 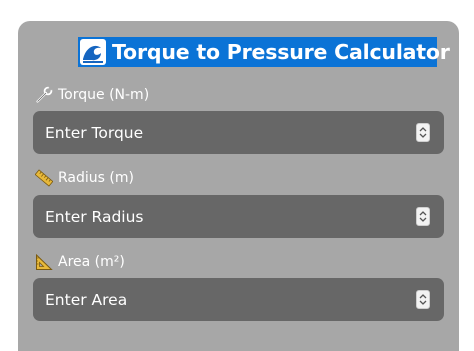 I want to click on radius-field, so click(x=238, y=216).